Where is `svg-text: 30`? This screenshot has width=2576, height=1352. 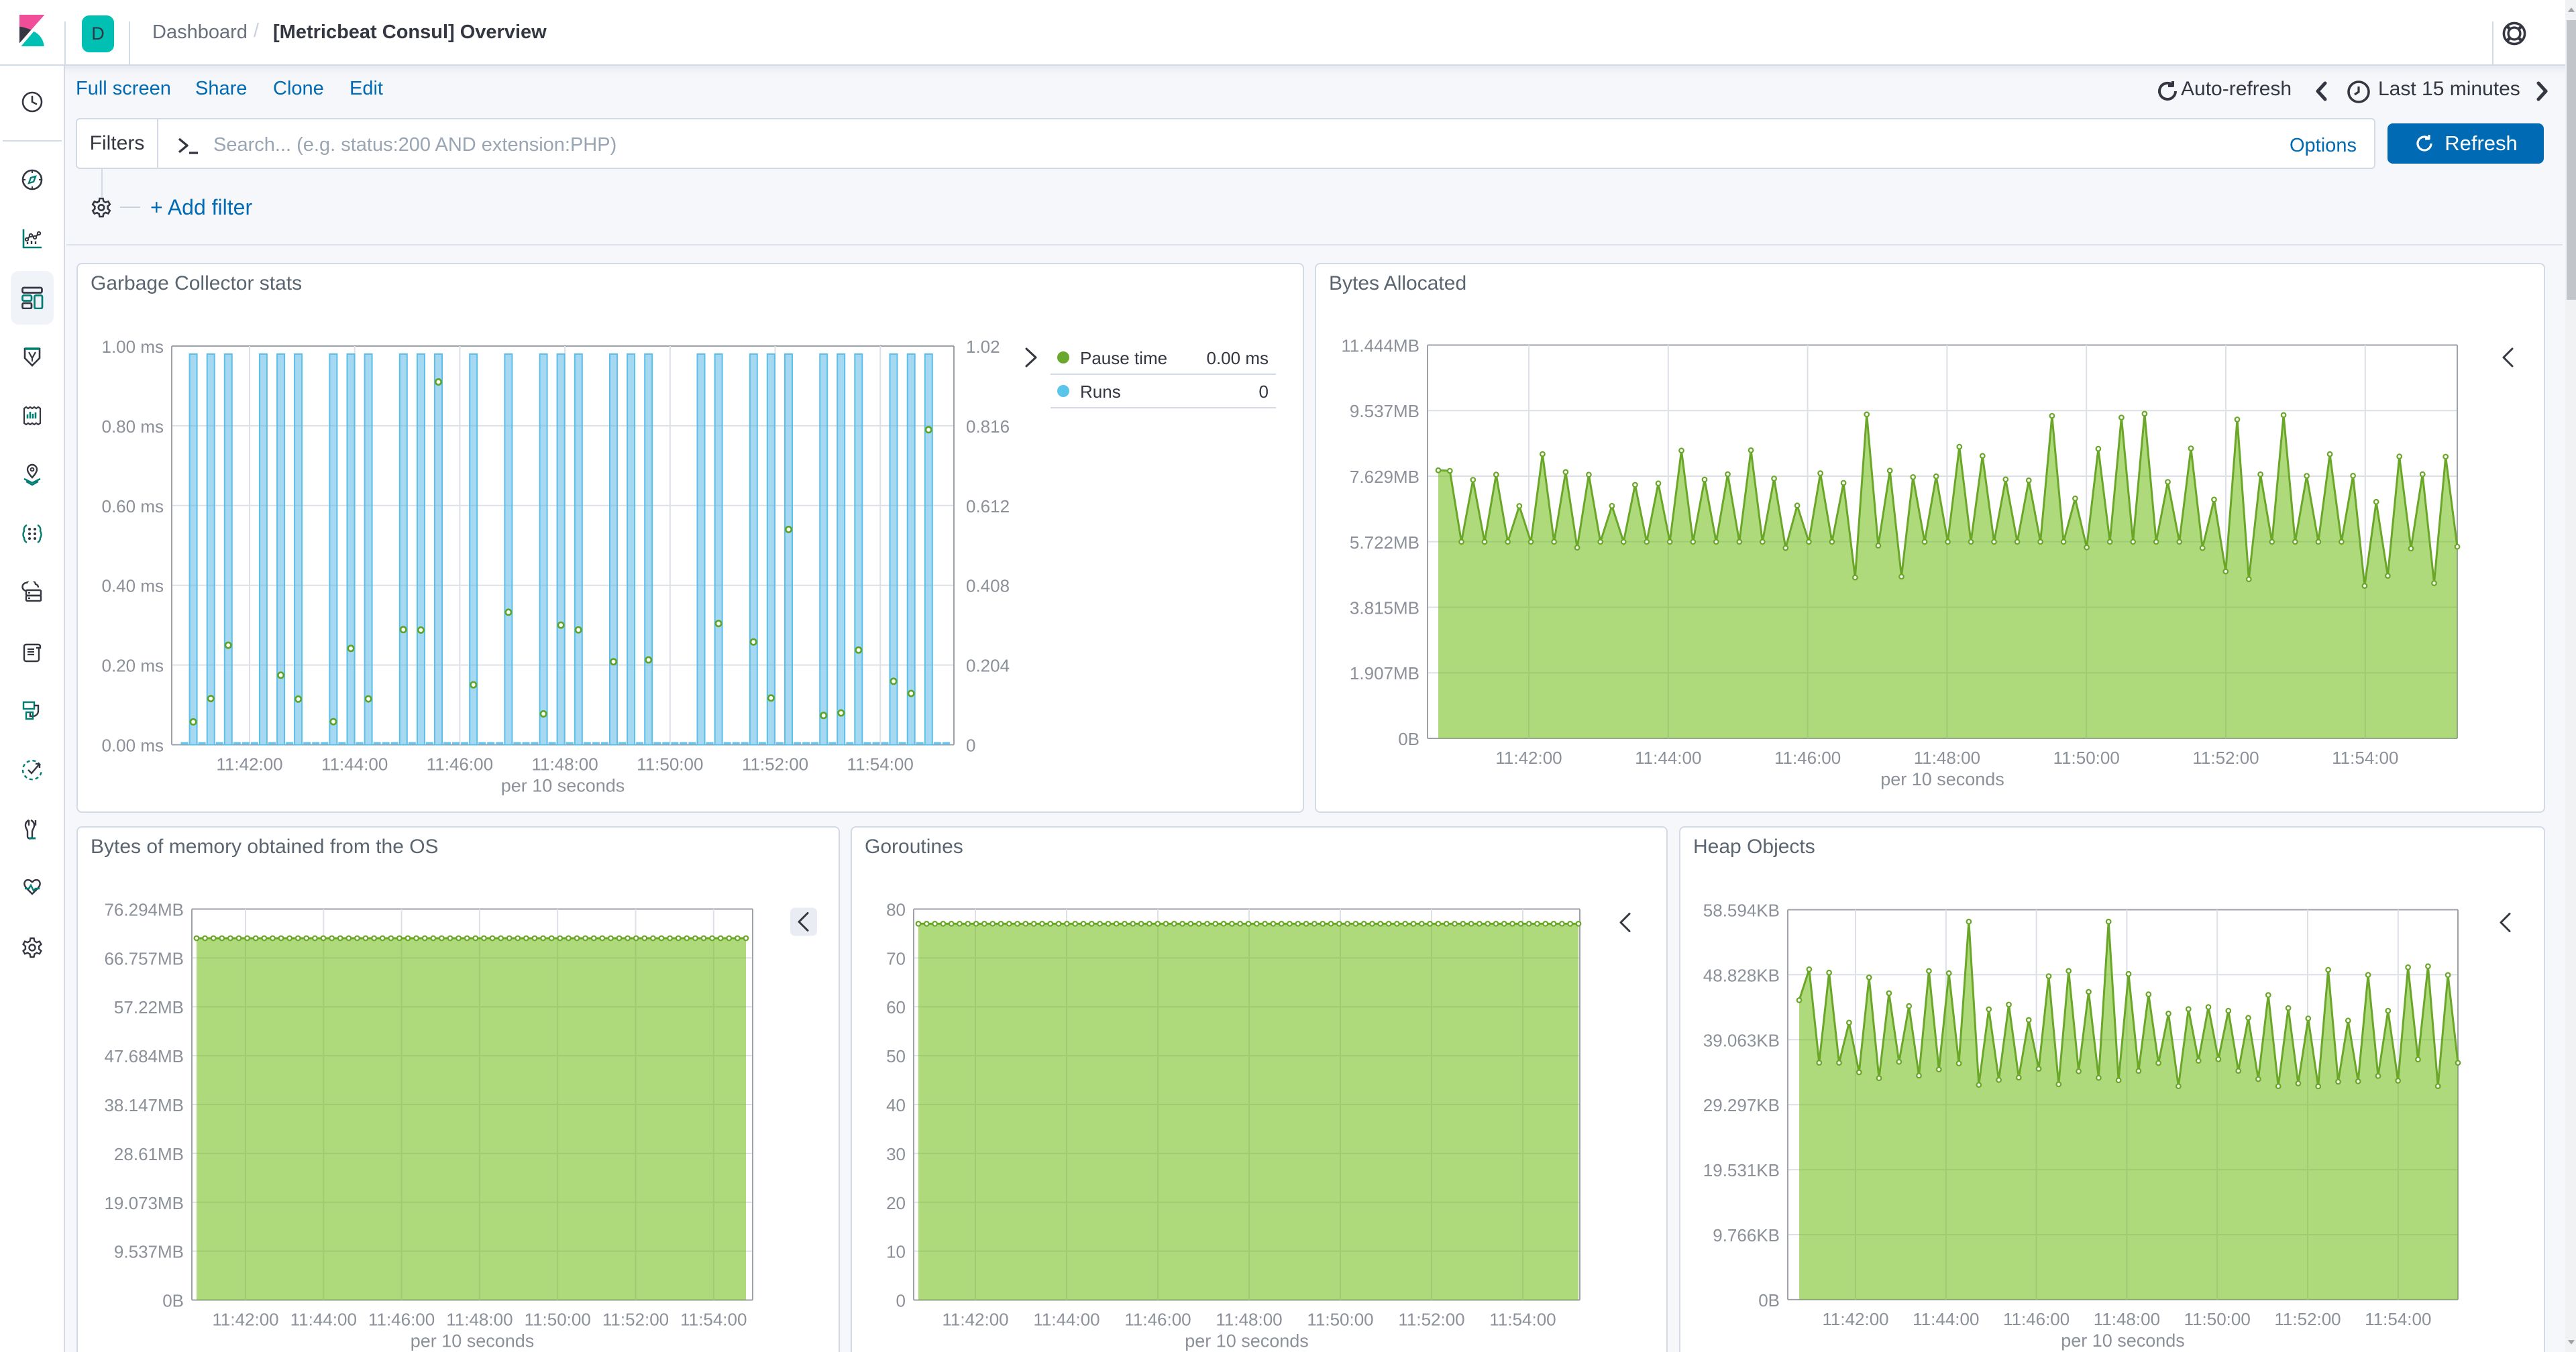 svg-text: 30 is located at coordinates (896, 1153).